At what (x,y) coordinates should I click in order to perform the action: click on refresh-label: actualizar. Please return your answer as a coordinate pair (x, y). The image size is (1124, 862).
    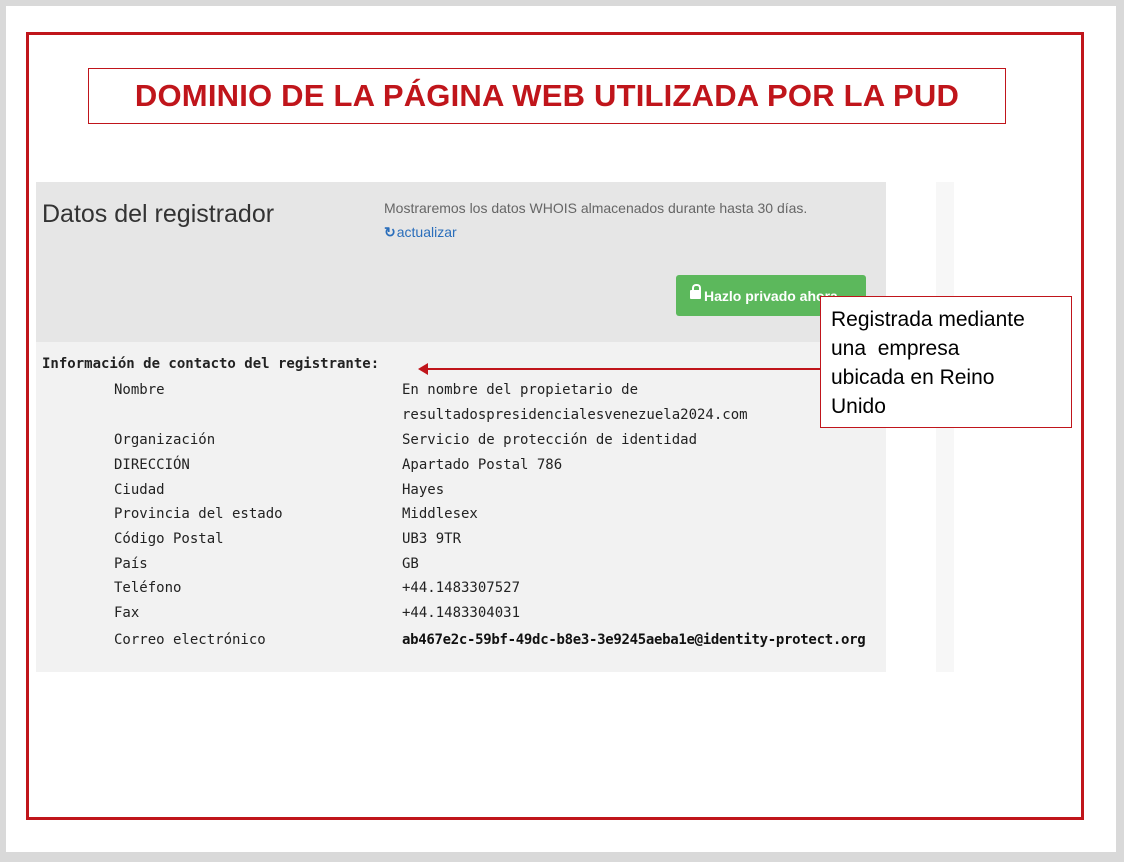
    Looking at the image, I should click on (426, 232).